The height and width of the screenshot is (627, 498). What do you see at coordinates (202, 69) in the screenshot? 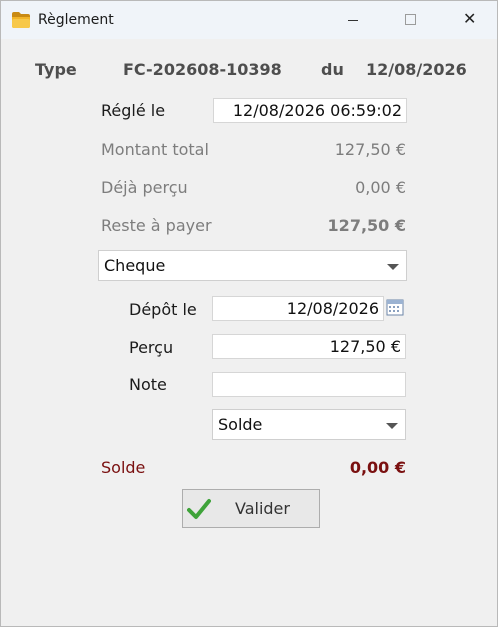
I see `document-number: FC-202608-10398` at bounding box center [202, 69].